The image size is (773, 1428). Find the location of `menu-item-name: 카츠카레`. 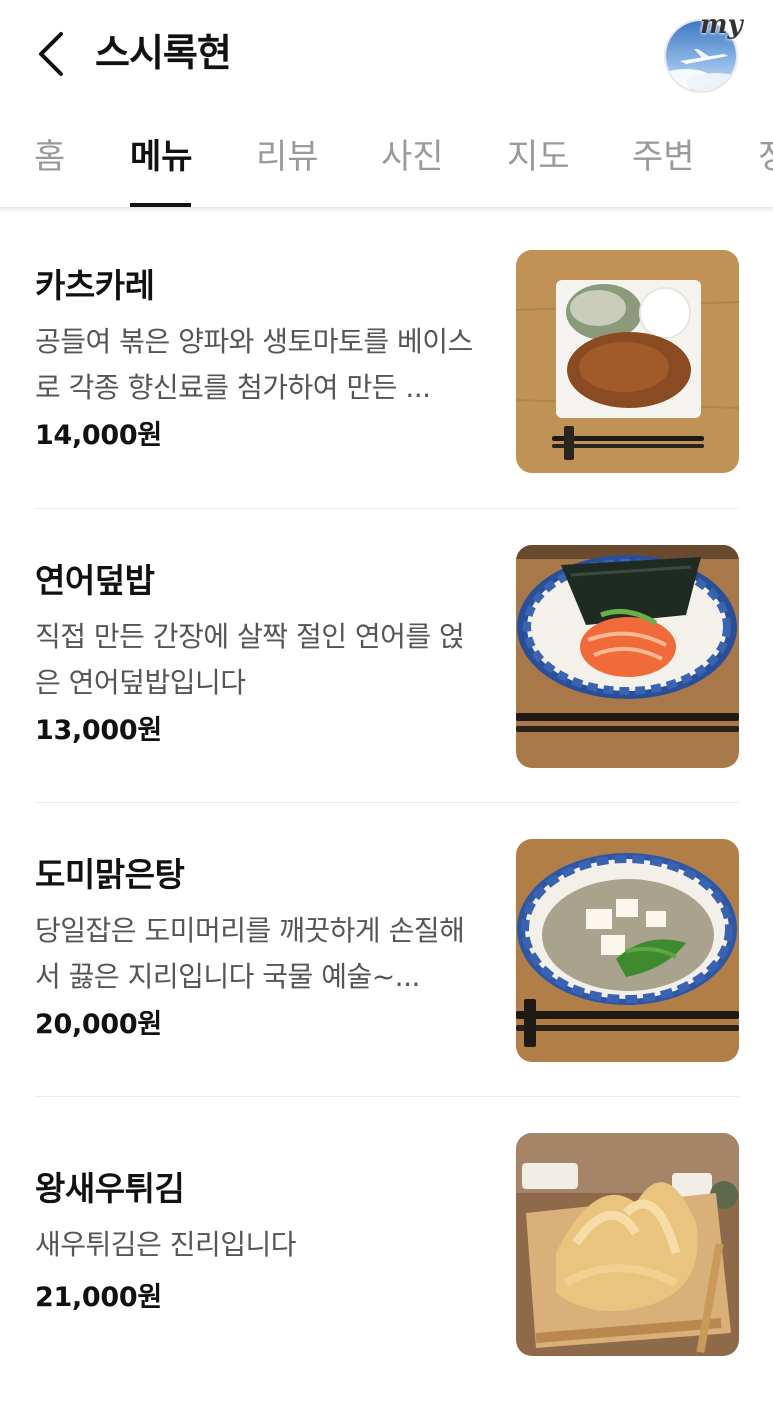

menu-item-name: 카츠카레 is located at coordinates (95, 285).